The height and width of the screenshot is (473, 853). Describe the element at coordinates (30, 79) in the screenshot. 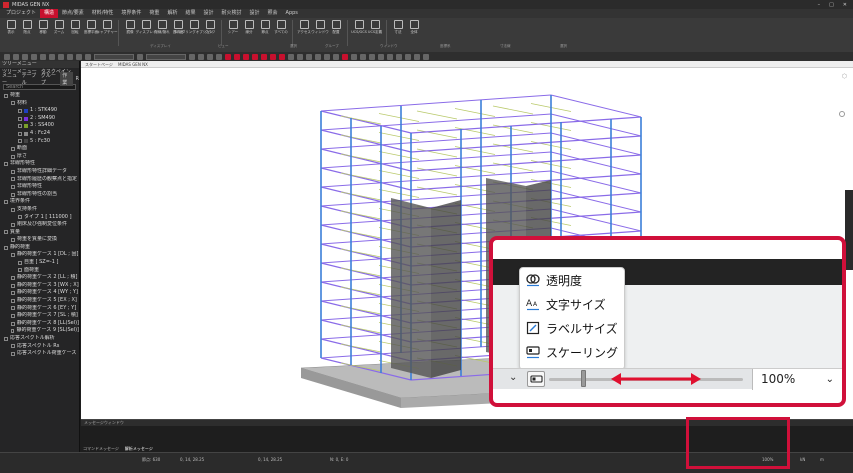

I see `subtab-1: テーブル` at that location.